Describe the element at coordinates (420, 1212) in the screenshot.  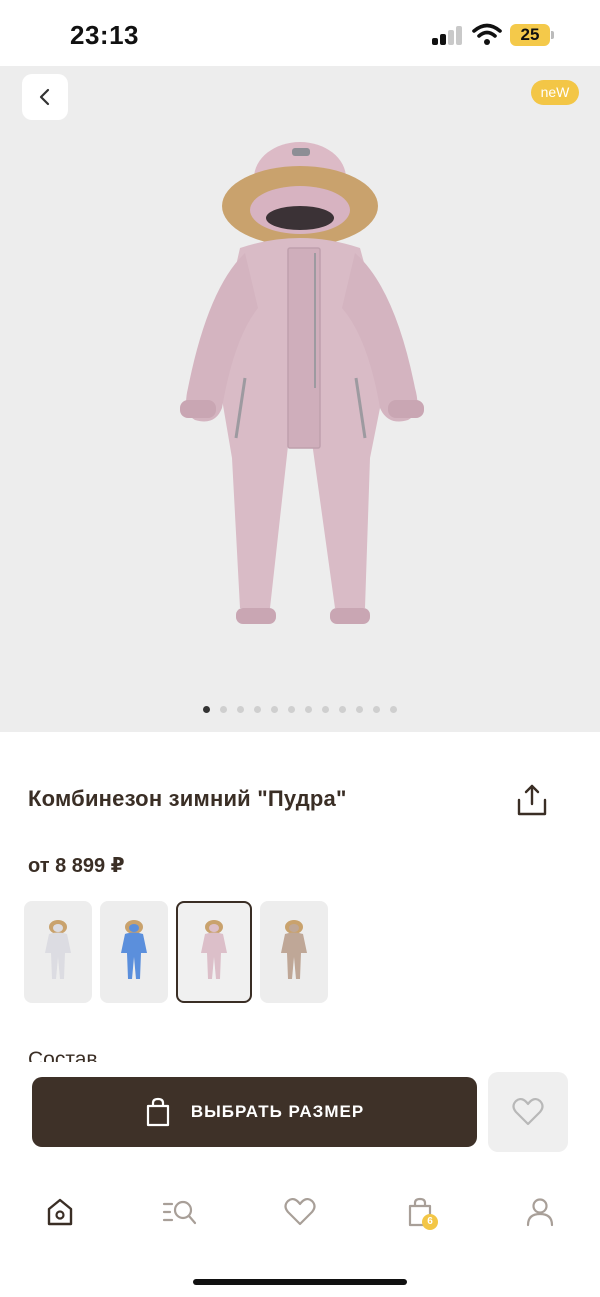
I see `tab-cart: 6` at that location.